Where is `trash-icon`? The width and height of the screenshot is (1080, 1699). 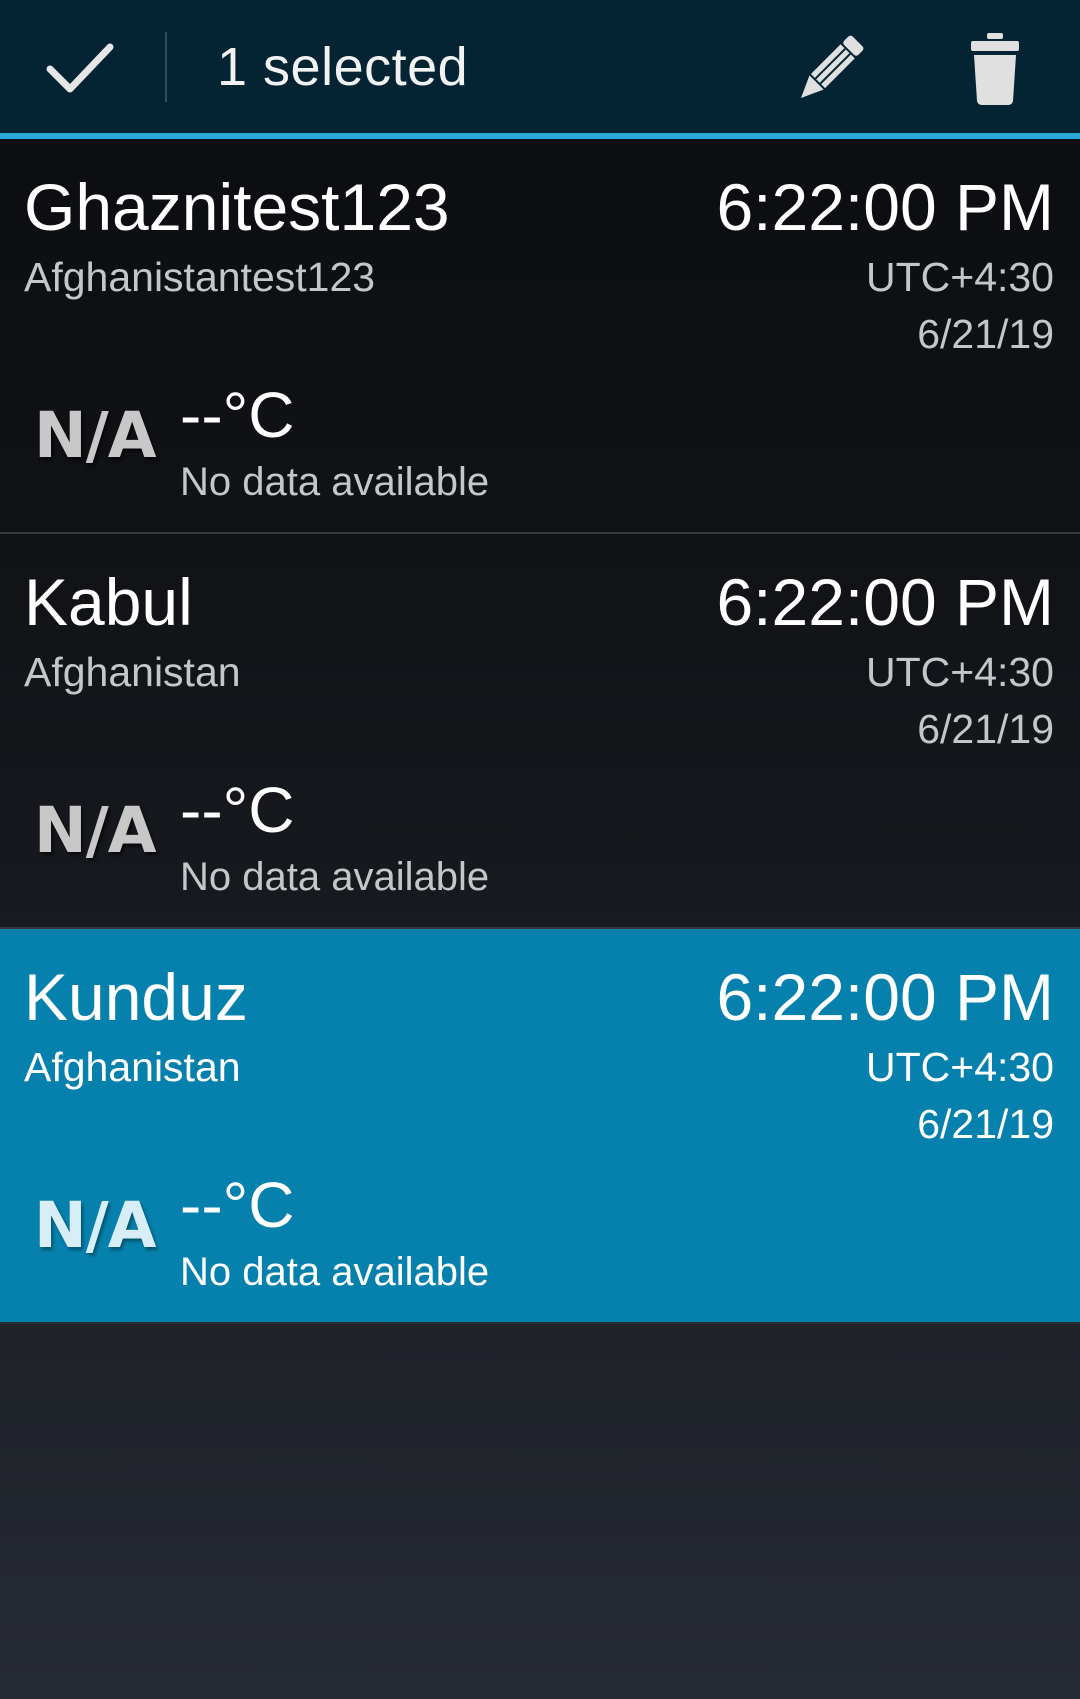 trash-icon is located at coordinates (995, 69).